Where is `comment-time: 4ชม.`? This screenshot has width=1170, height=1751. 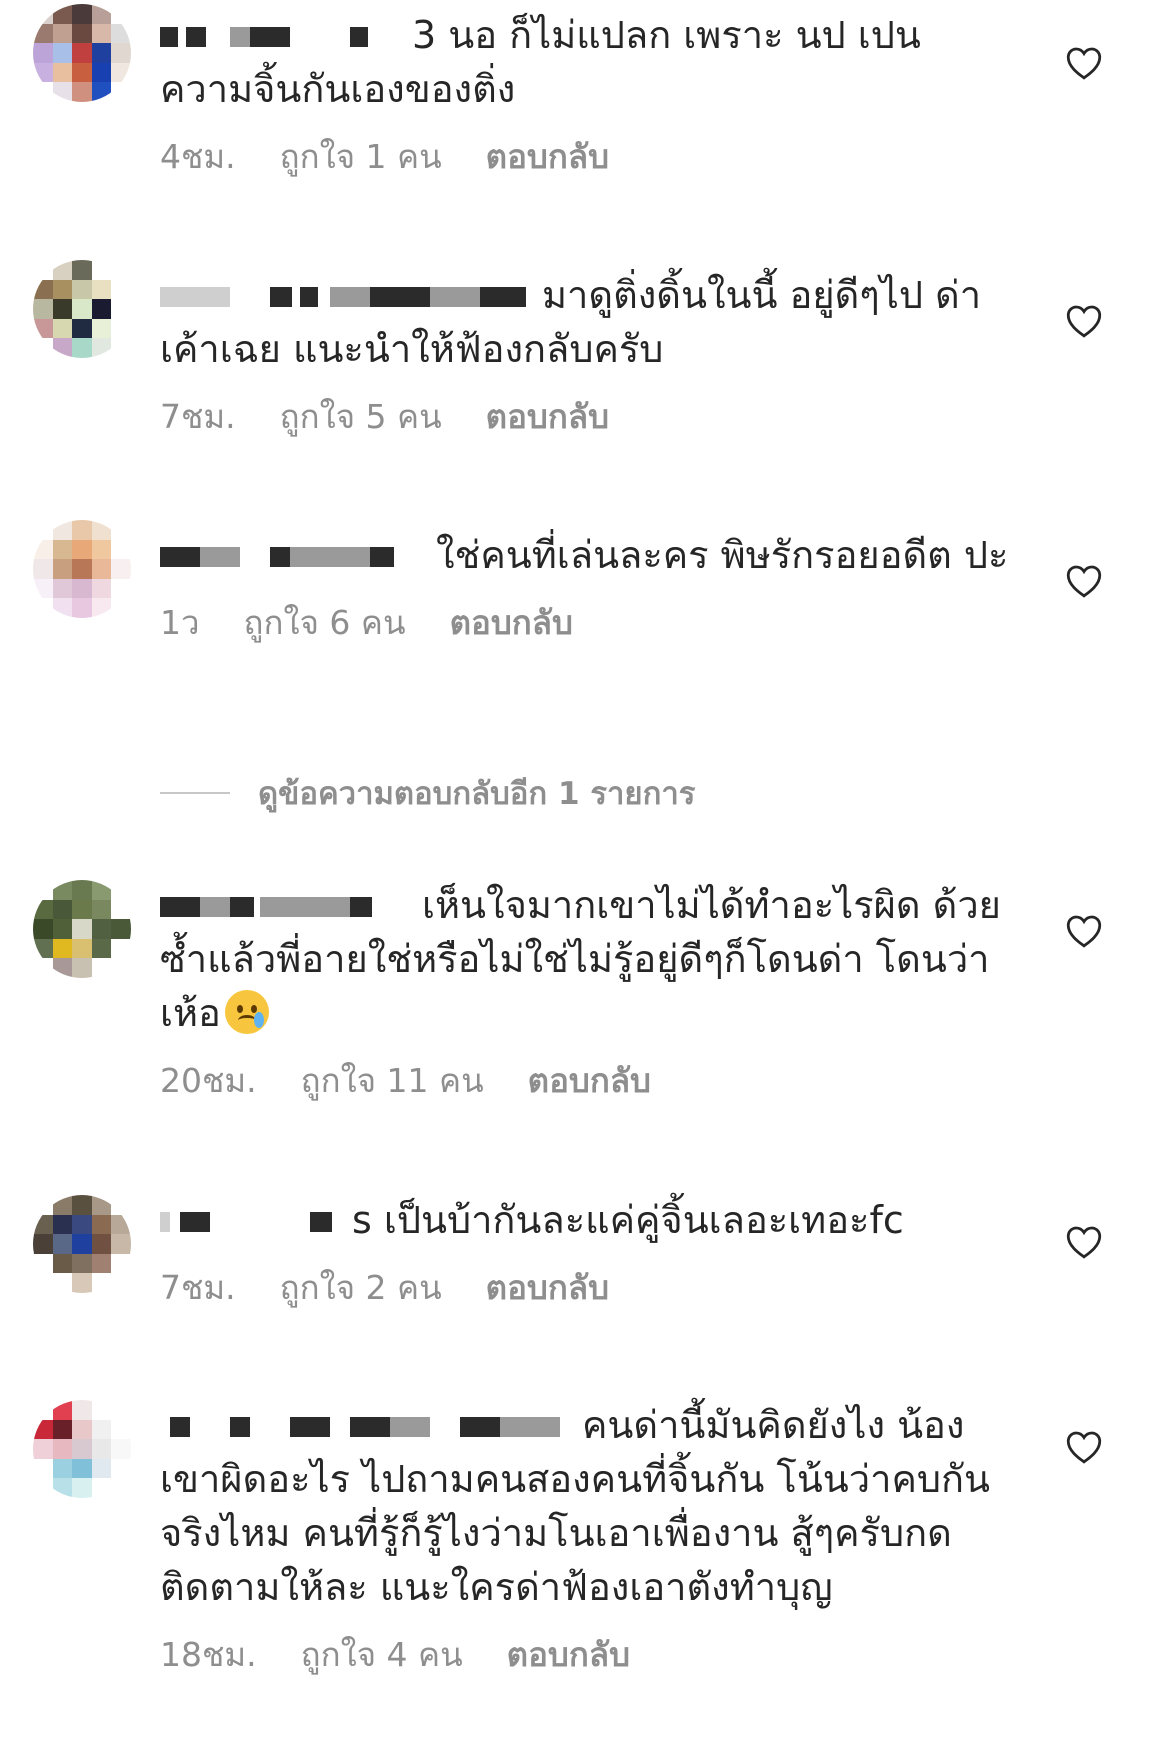 comment-time: 4ชม. is located at coordinates (198, 156).